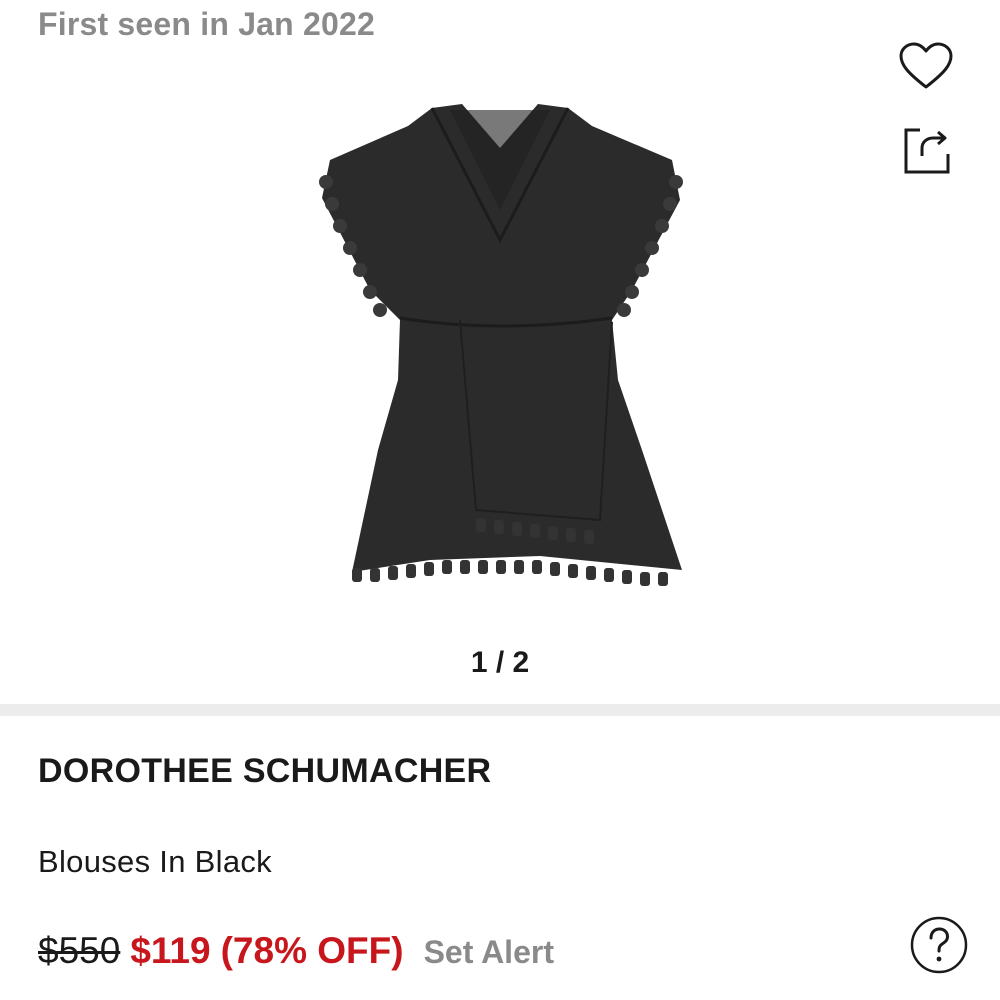  I want to click on sale-price: $119, so click(170, 950).